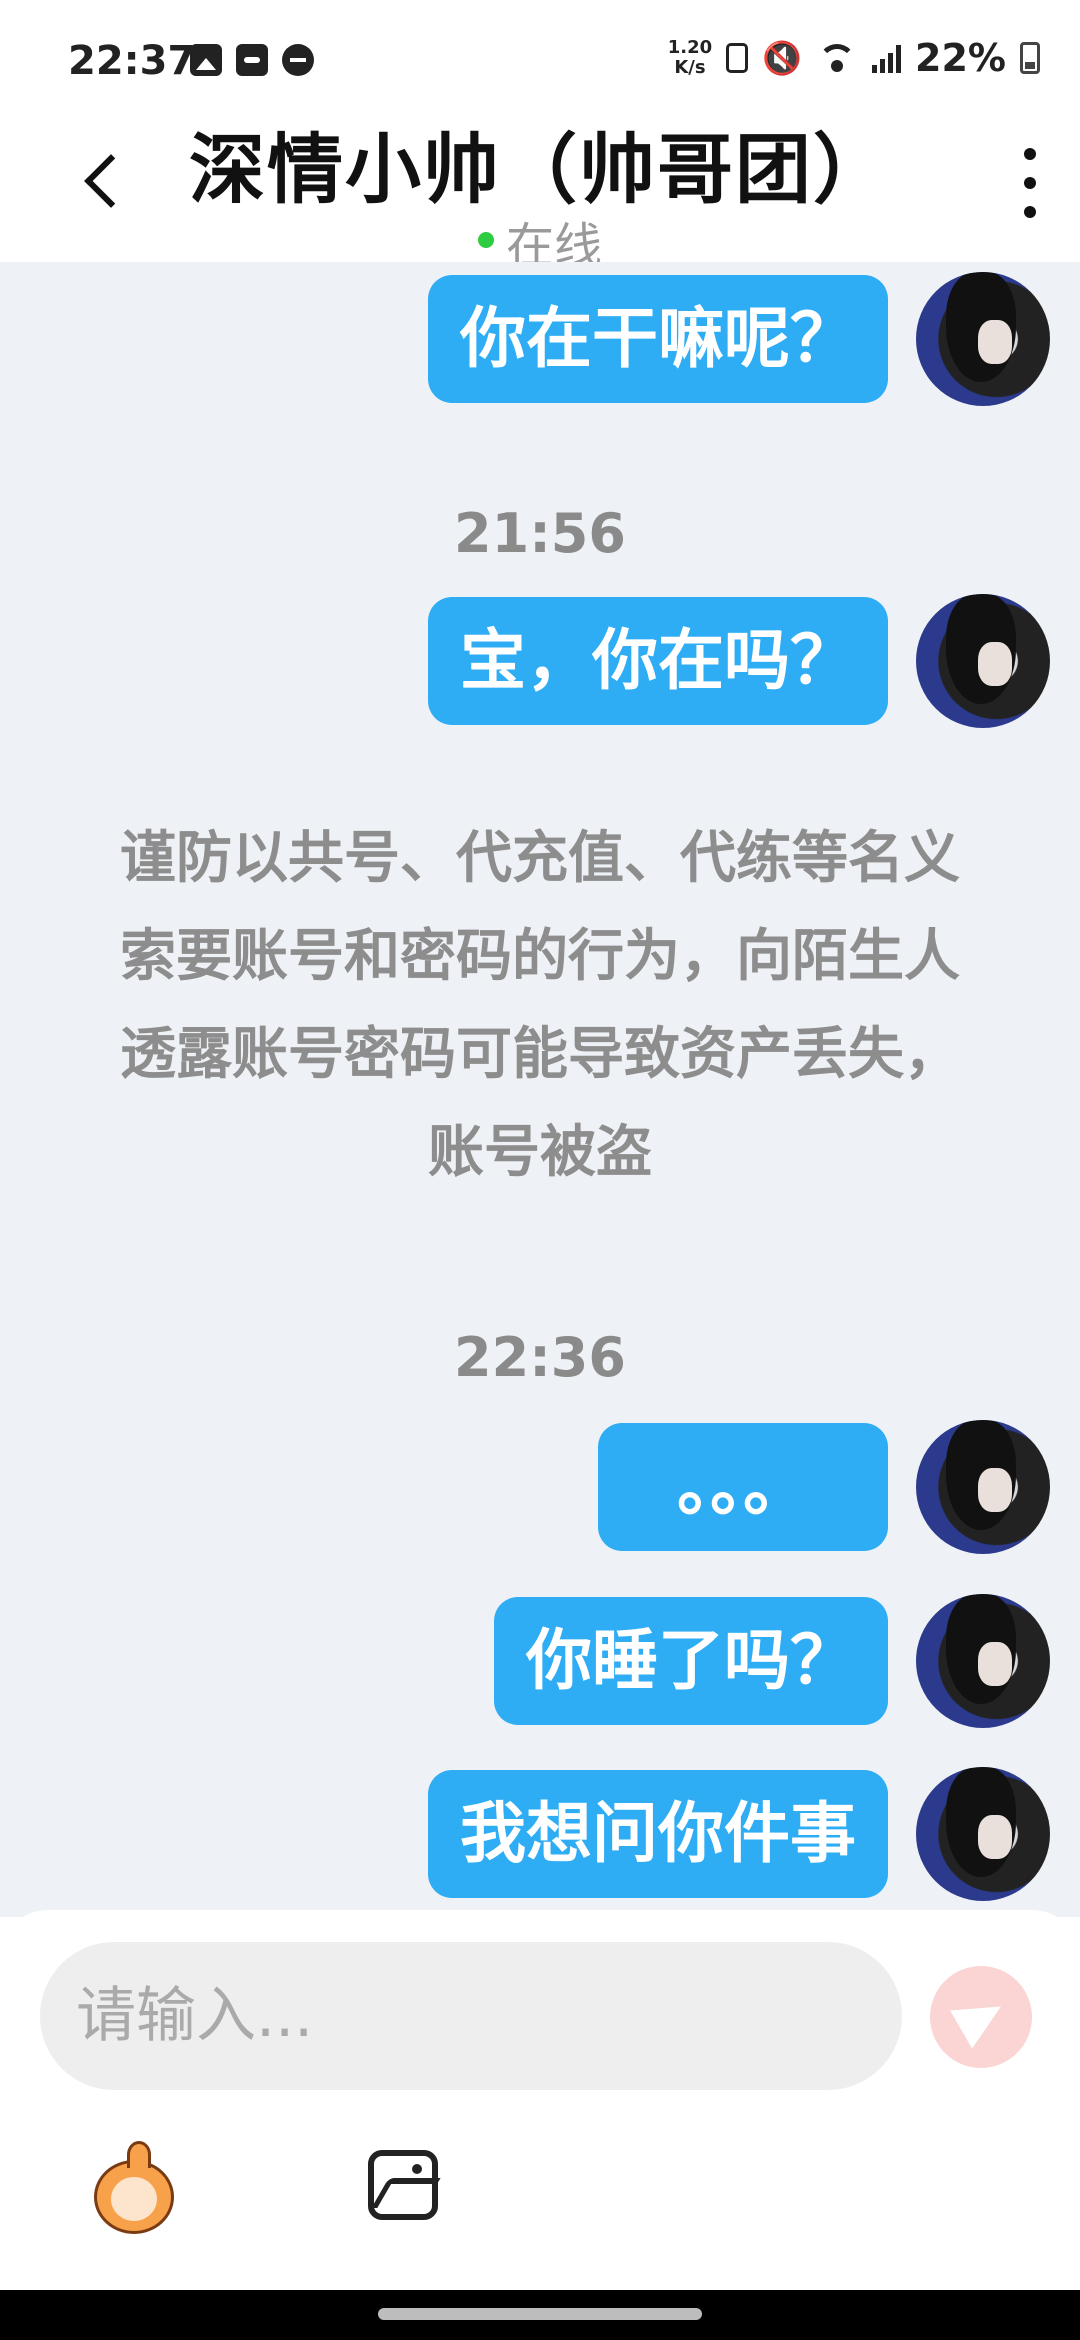 The width and height of the screenshot is (1080, 2340). I want to click on gallery-notification-icon, so click(206, 60).